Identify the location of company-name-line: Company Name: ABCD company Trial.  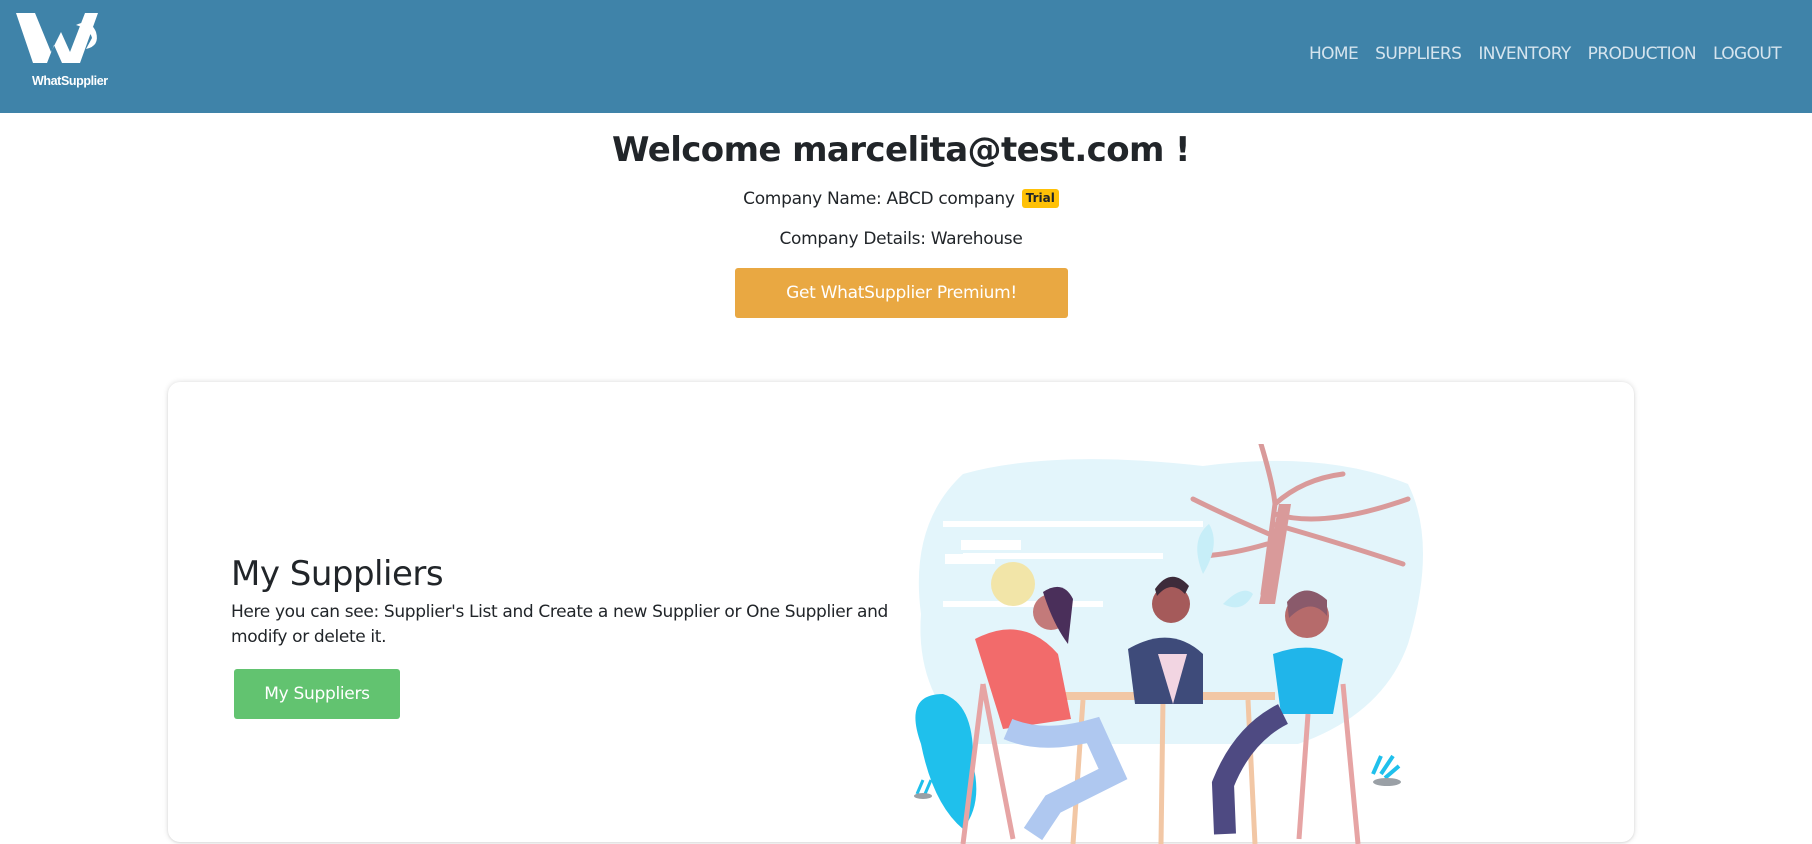
(901, 199).